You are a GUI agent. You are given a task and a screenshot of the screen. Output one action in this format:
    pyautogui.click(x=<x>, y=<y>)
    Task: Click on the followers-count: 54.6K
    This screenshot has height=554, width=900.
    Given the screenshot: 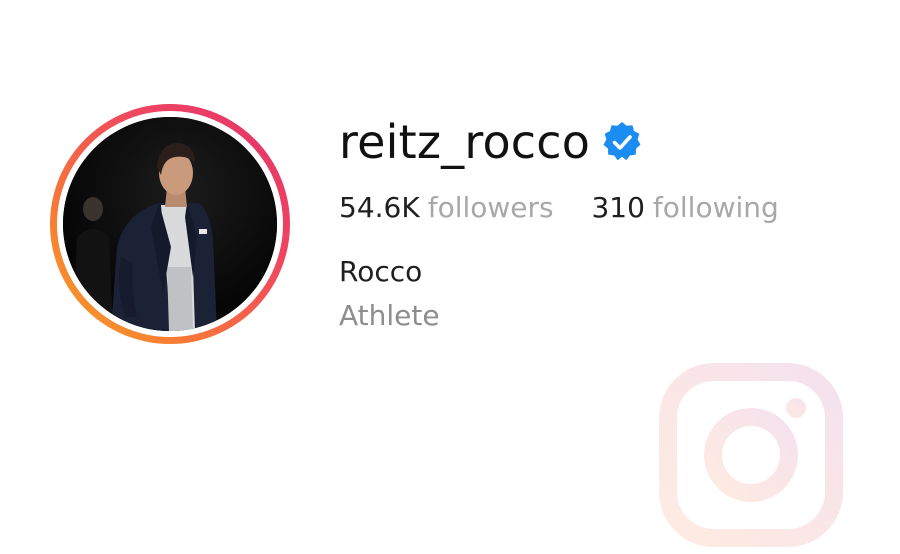 What is the action you would take?
    pyautogui.click(x=379, y=207)
    